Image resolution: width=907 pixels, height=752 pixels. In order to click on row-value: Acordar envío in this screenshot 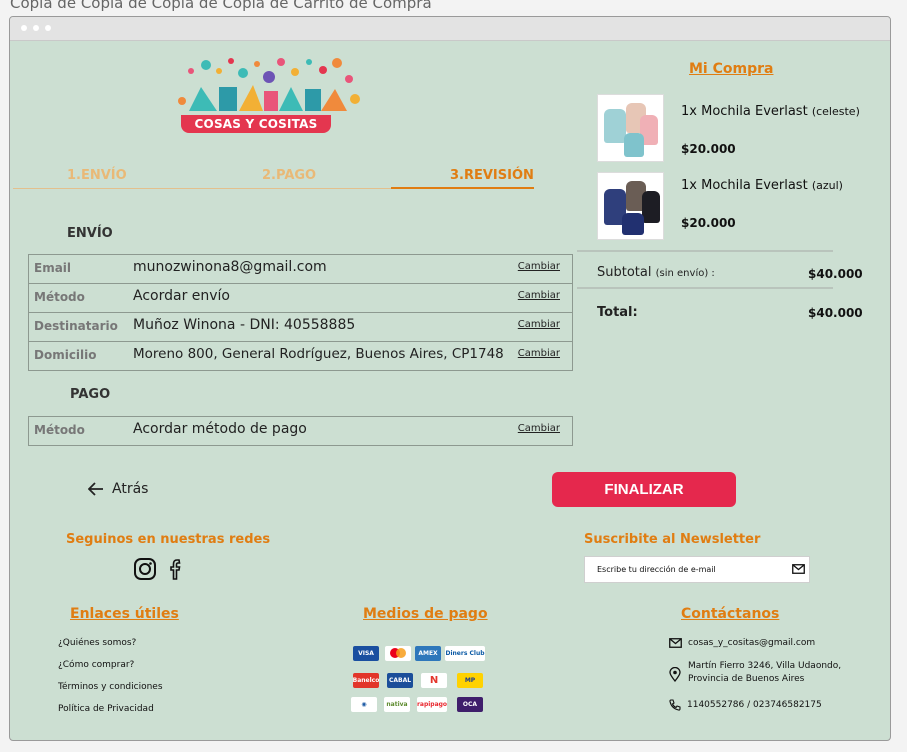, I will do `click(182, 296)`.